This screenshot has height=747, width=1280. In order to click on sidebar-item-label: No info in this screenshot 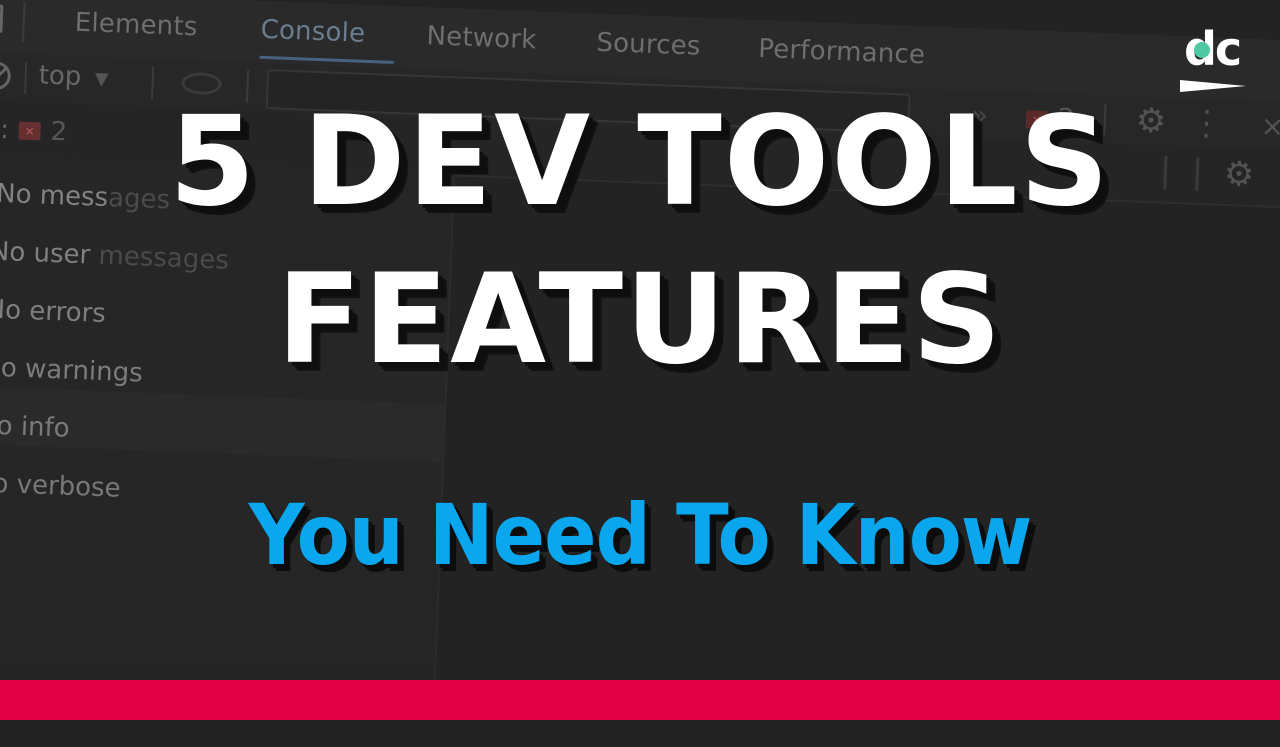, I will do `click(35, 427)`.